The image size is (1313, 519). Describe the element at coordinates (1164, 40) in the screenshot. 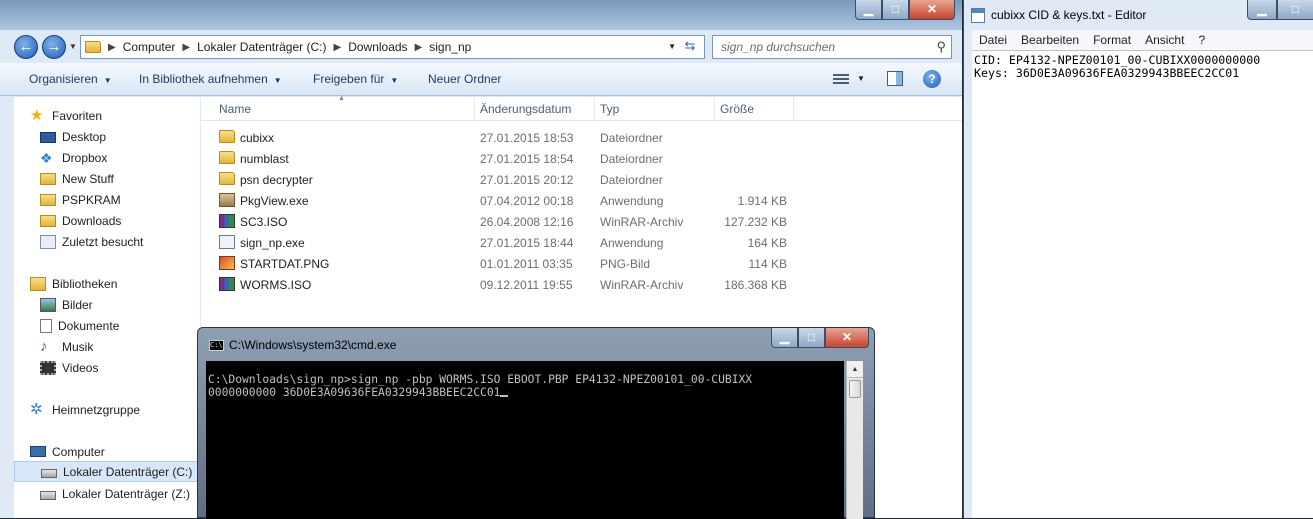

I see `menu-view: Ansicht` at that location.